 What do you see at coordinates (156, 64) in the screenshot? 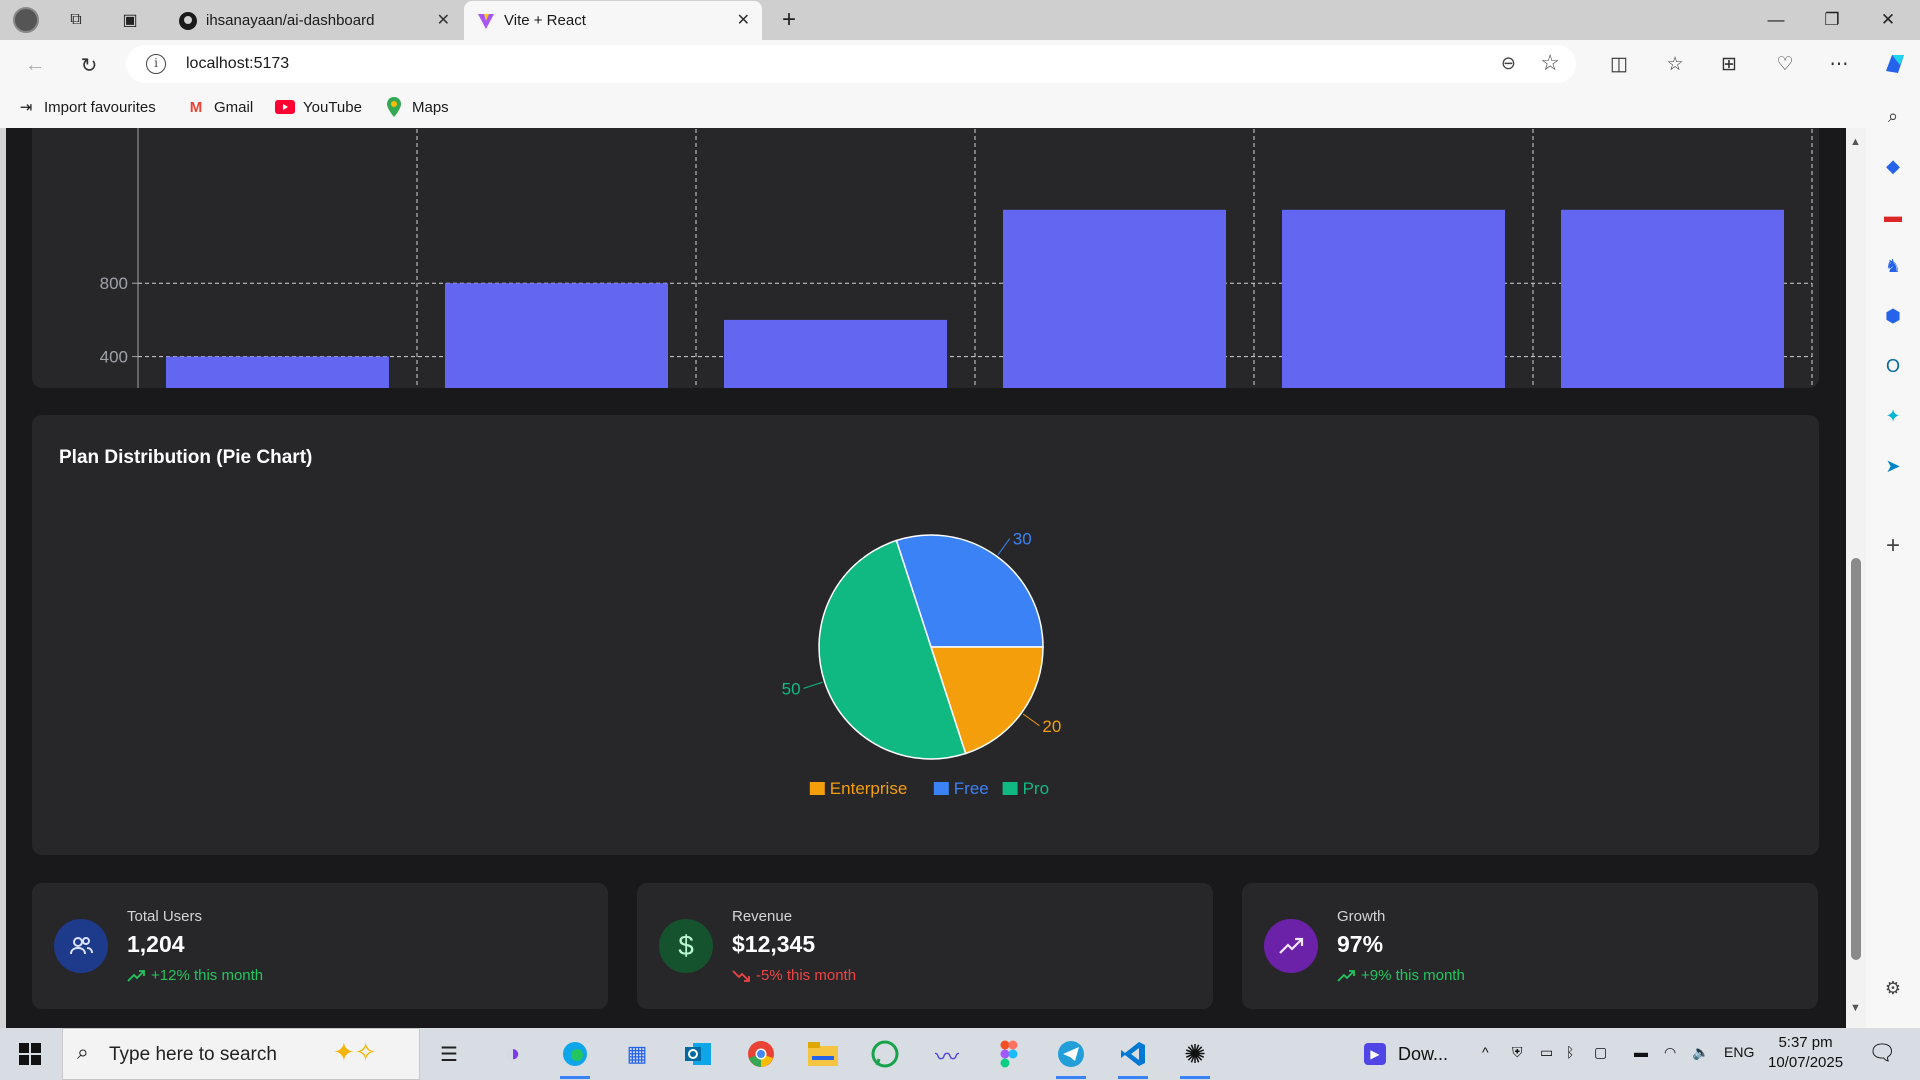
I see `site-info-icon: i` at bounding box center [156, 64].